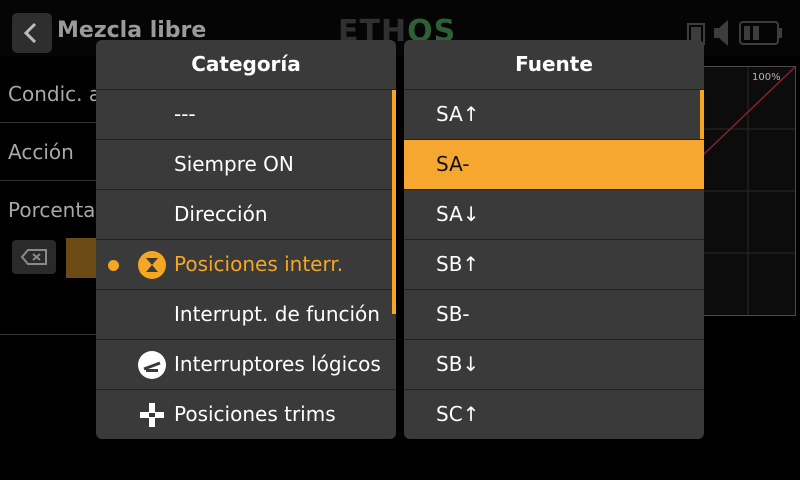  I want to click on graph-max-label: 100%, so click(766, 77).